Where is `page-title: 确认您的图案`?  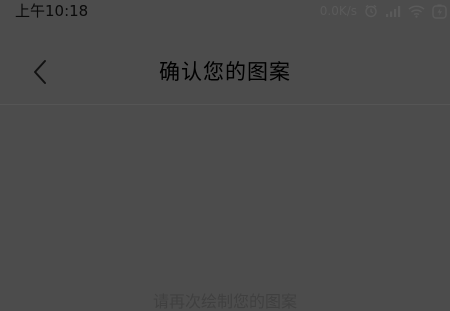 page-title: 确认您的图案 is located at coordinates (225, 72).